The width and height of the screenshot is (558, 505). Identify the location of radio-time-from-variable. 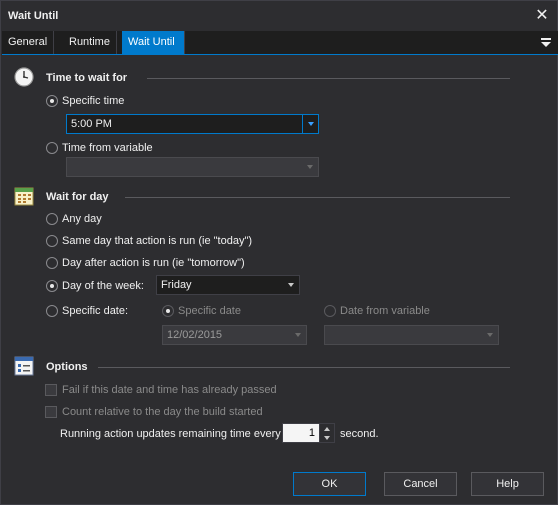
(52, 148).